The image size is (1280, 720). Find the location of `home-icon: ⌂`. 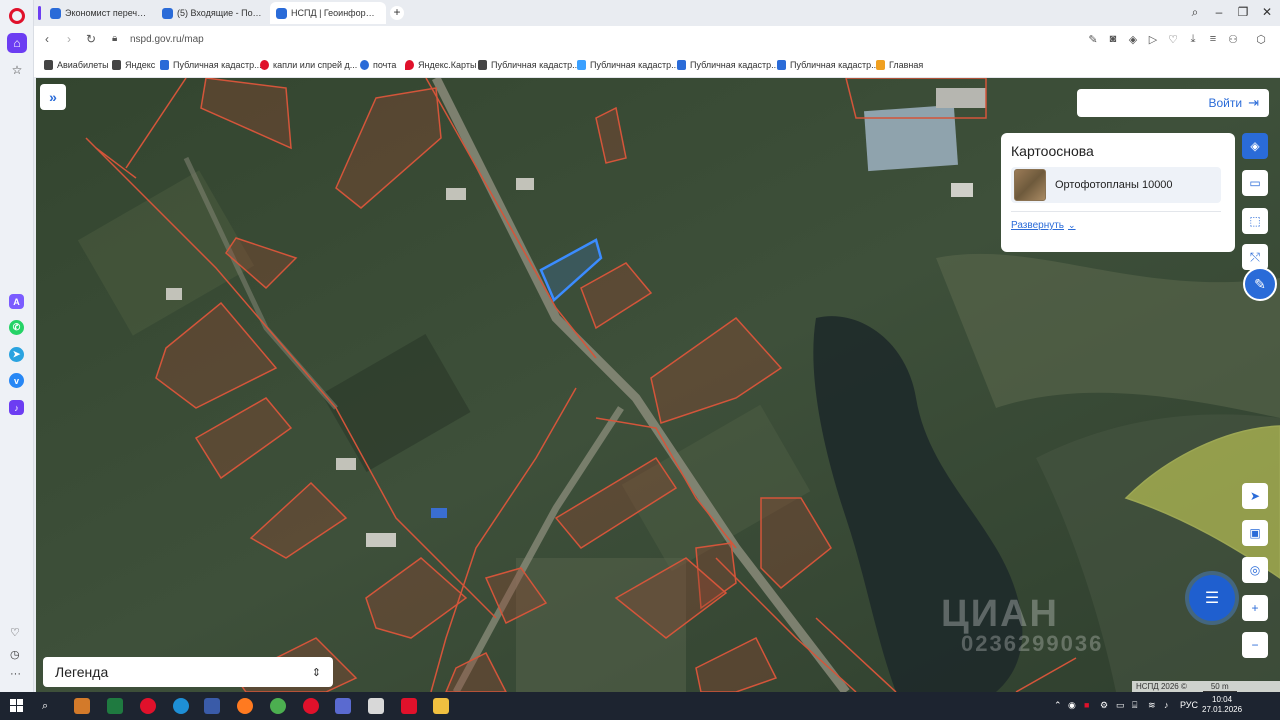

home-icon: ⌂ is located at coordinates (17, 43).